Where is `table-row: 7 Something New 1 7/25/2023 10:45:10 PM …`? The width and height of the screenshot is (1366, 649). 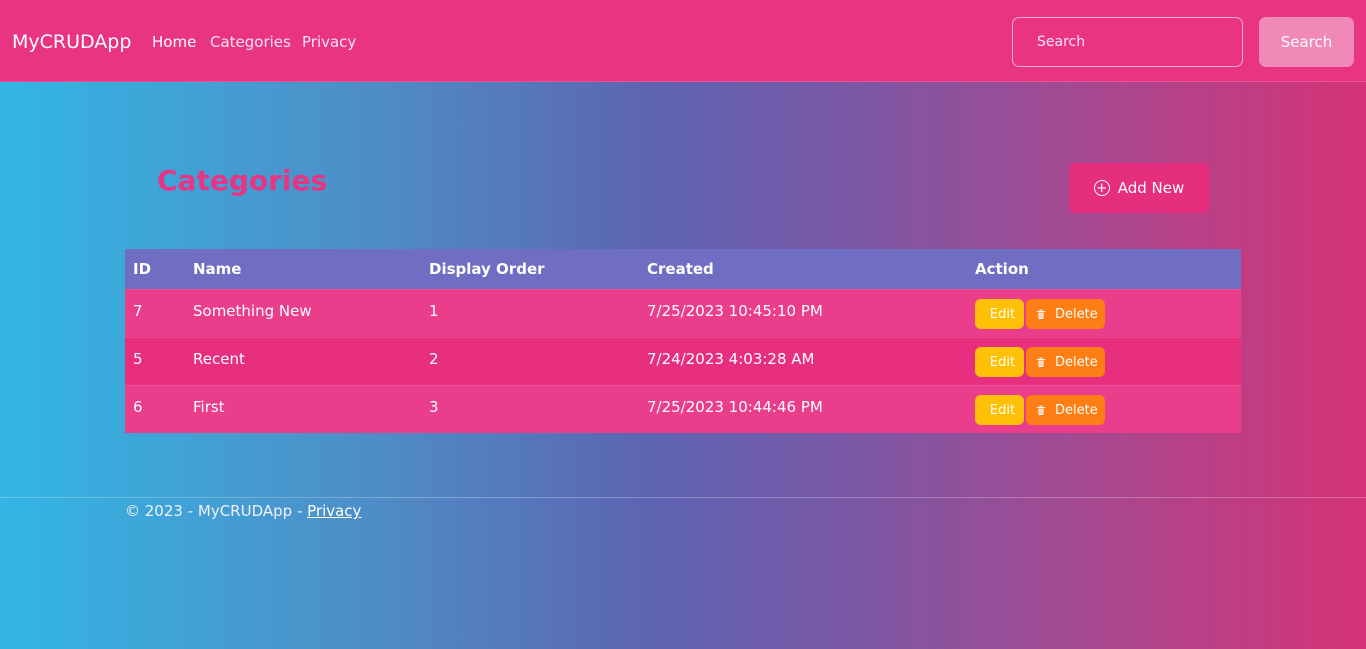
table-row: 7 Something New 1 7/25/2023 10:45:10 PM … is located at coordinates (683, 313).